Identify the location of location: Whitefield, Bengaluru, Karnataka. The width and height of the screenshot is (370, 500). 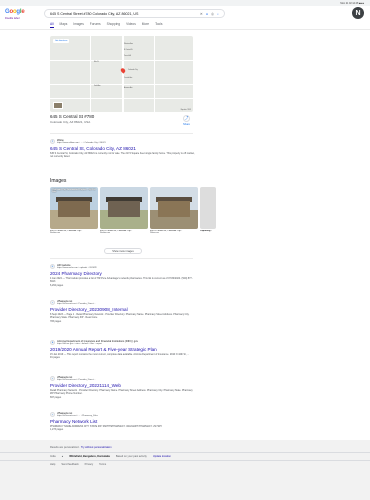
(89, 456).